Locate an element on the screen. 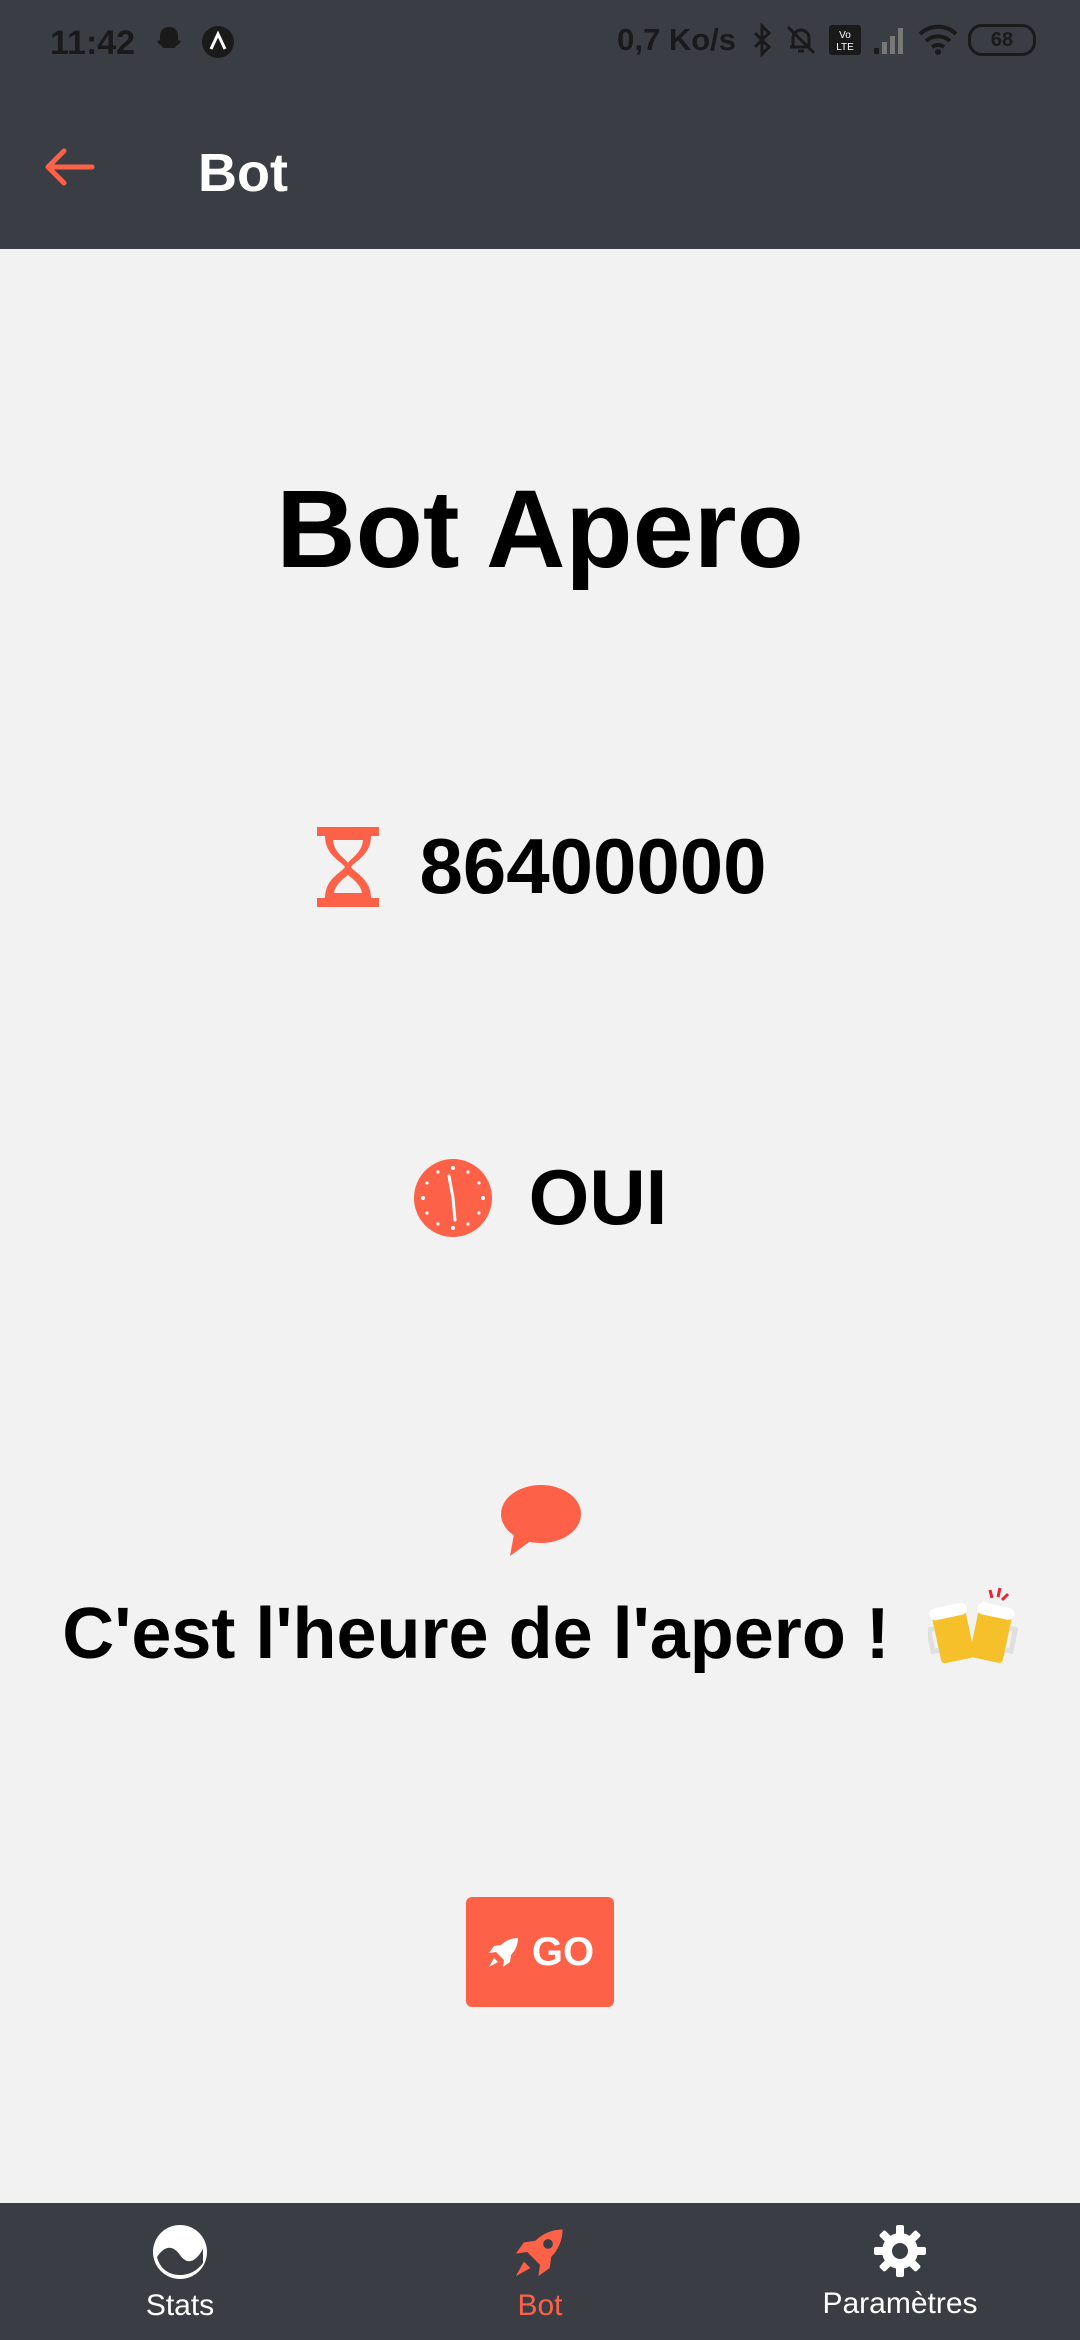  status-bar: 11:42 0,7 Ko/s Vo LTE 68 is located at coordinates (540, 45).